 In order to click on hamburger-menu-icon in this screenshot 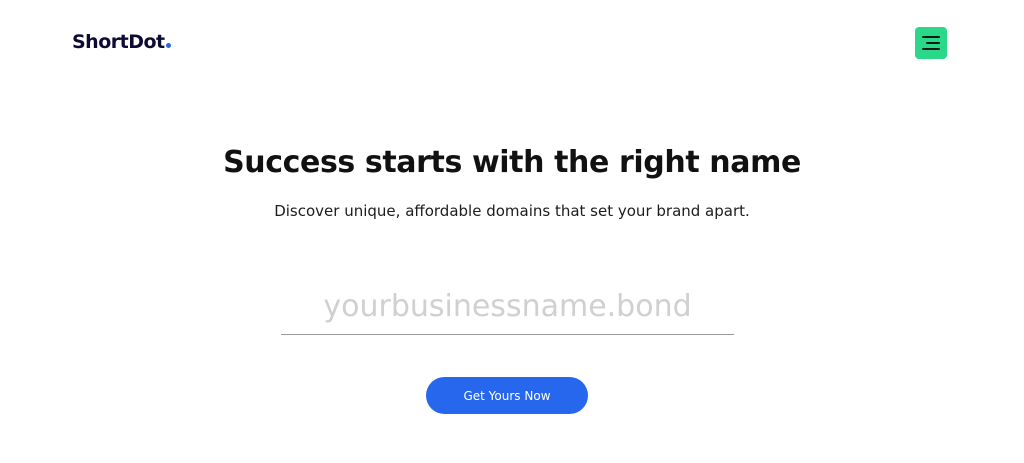, I will do `click(931, 43)`.